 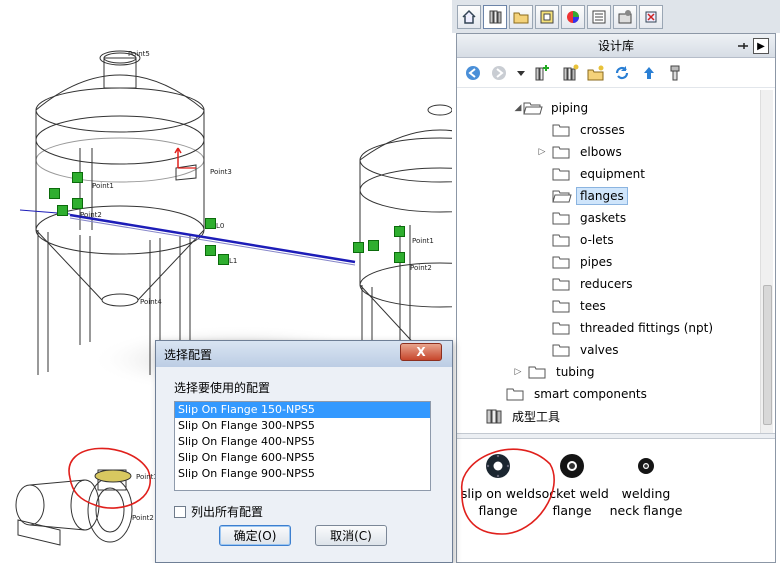 I want to click on back-icon, so click(x=473, y=73).